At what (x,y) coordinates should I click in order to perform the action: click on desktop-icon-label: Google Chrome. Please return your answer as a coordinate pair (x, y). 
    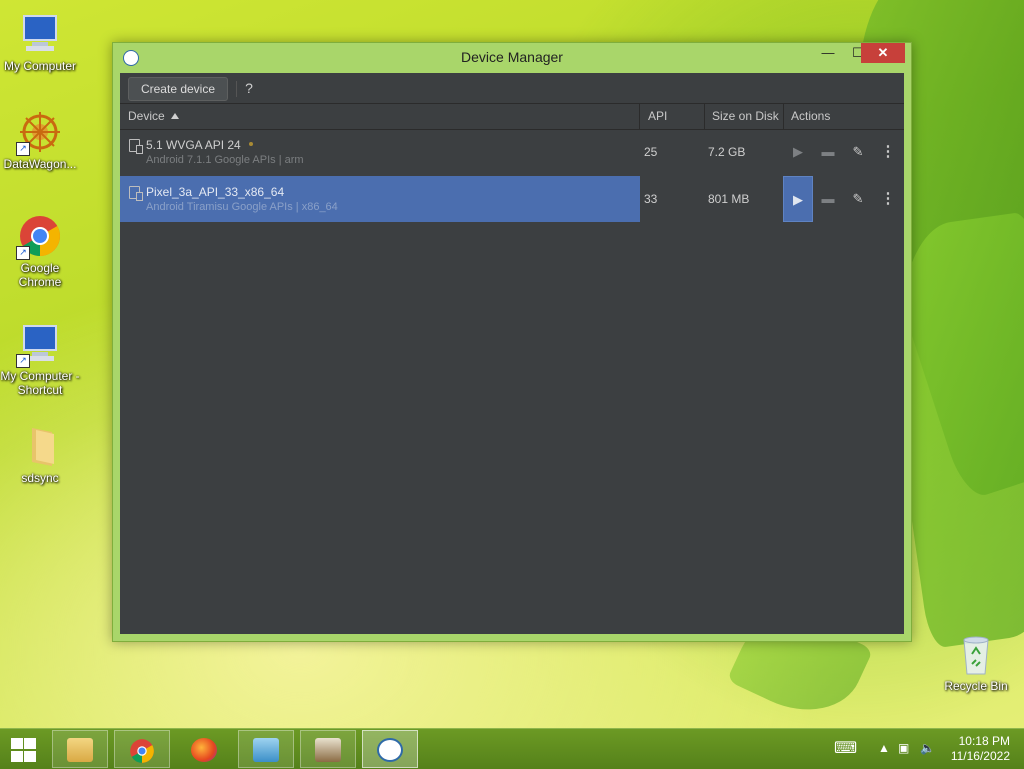
    Looking at the image, I should click on (40, 275).